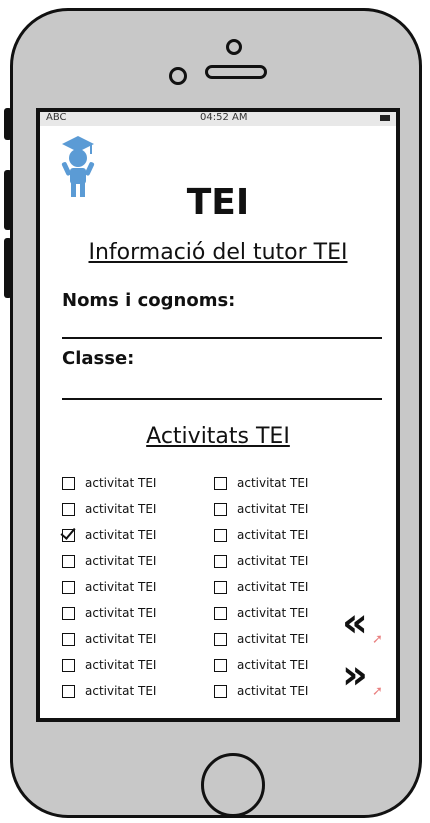 The width and height of the screenshot is (430, 823). What do you see at coordinates (178, 76) in the screenshot?
I see `front-camera` at bounding box center [178, 76].